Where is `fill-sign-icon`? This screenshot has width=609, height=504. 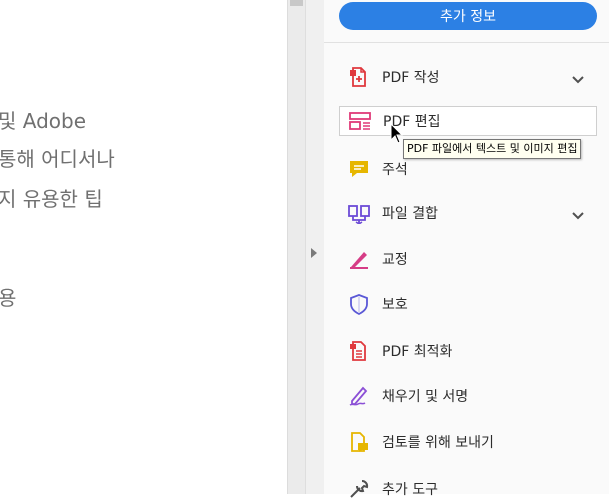
fill-sign-icon is located at coordinates (359, 396).